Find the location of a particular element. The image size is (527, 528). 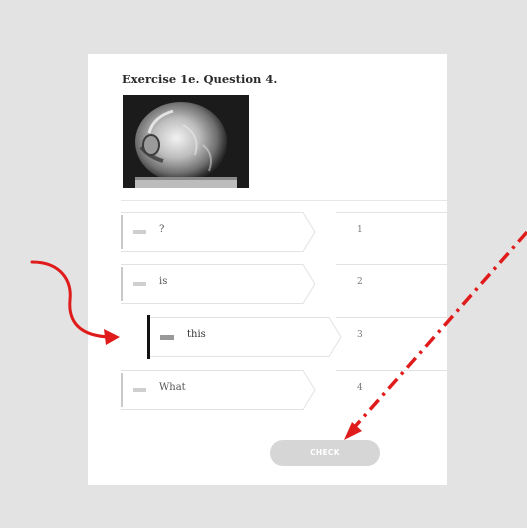

divider is located at coordinates (284, 200).